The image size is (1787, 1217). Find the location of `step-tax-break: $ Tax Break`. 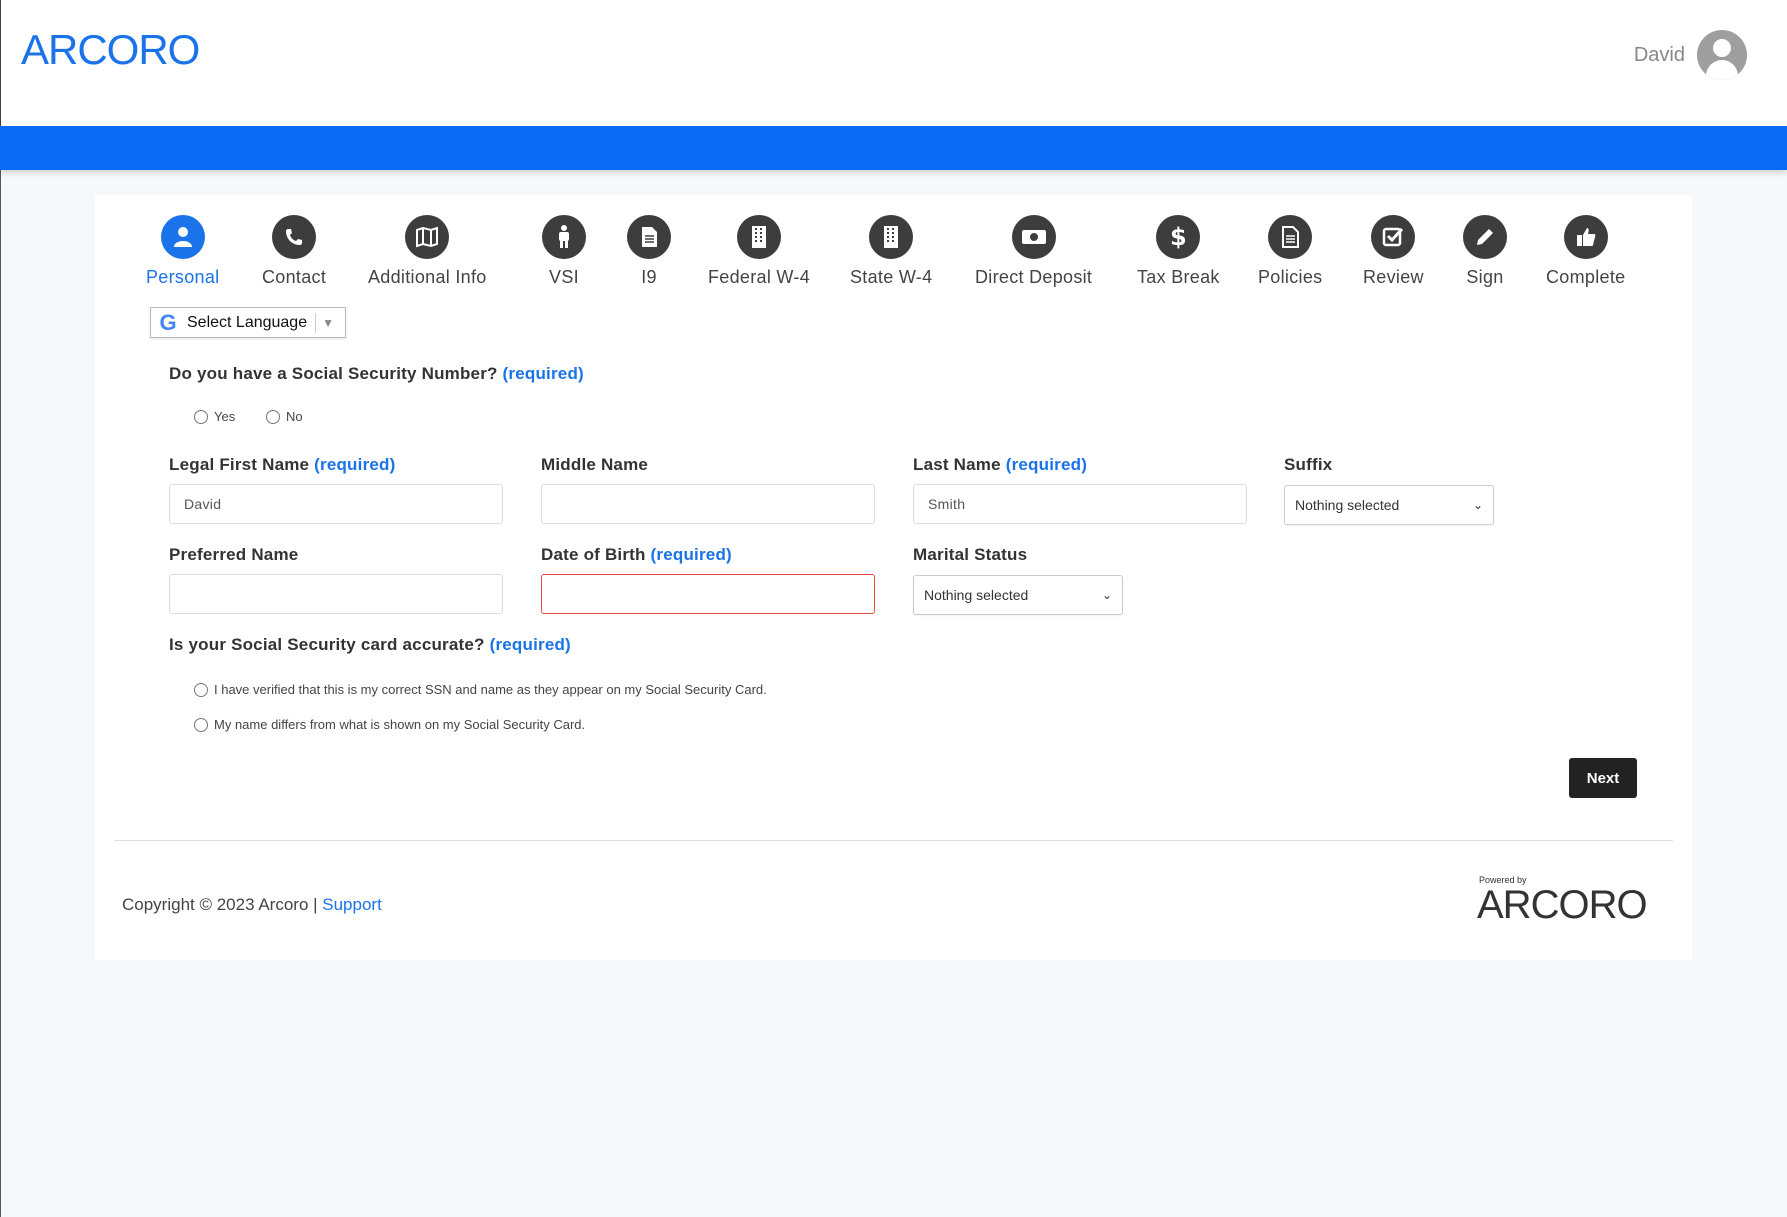

step-tax-break: $ Tax Break is located at coordinates (1178, 251).